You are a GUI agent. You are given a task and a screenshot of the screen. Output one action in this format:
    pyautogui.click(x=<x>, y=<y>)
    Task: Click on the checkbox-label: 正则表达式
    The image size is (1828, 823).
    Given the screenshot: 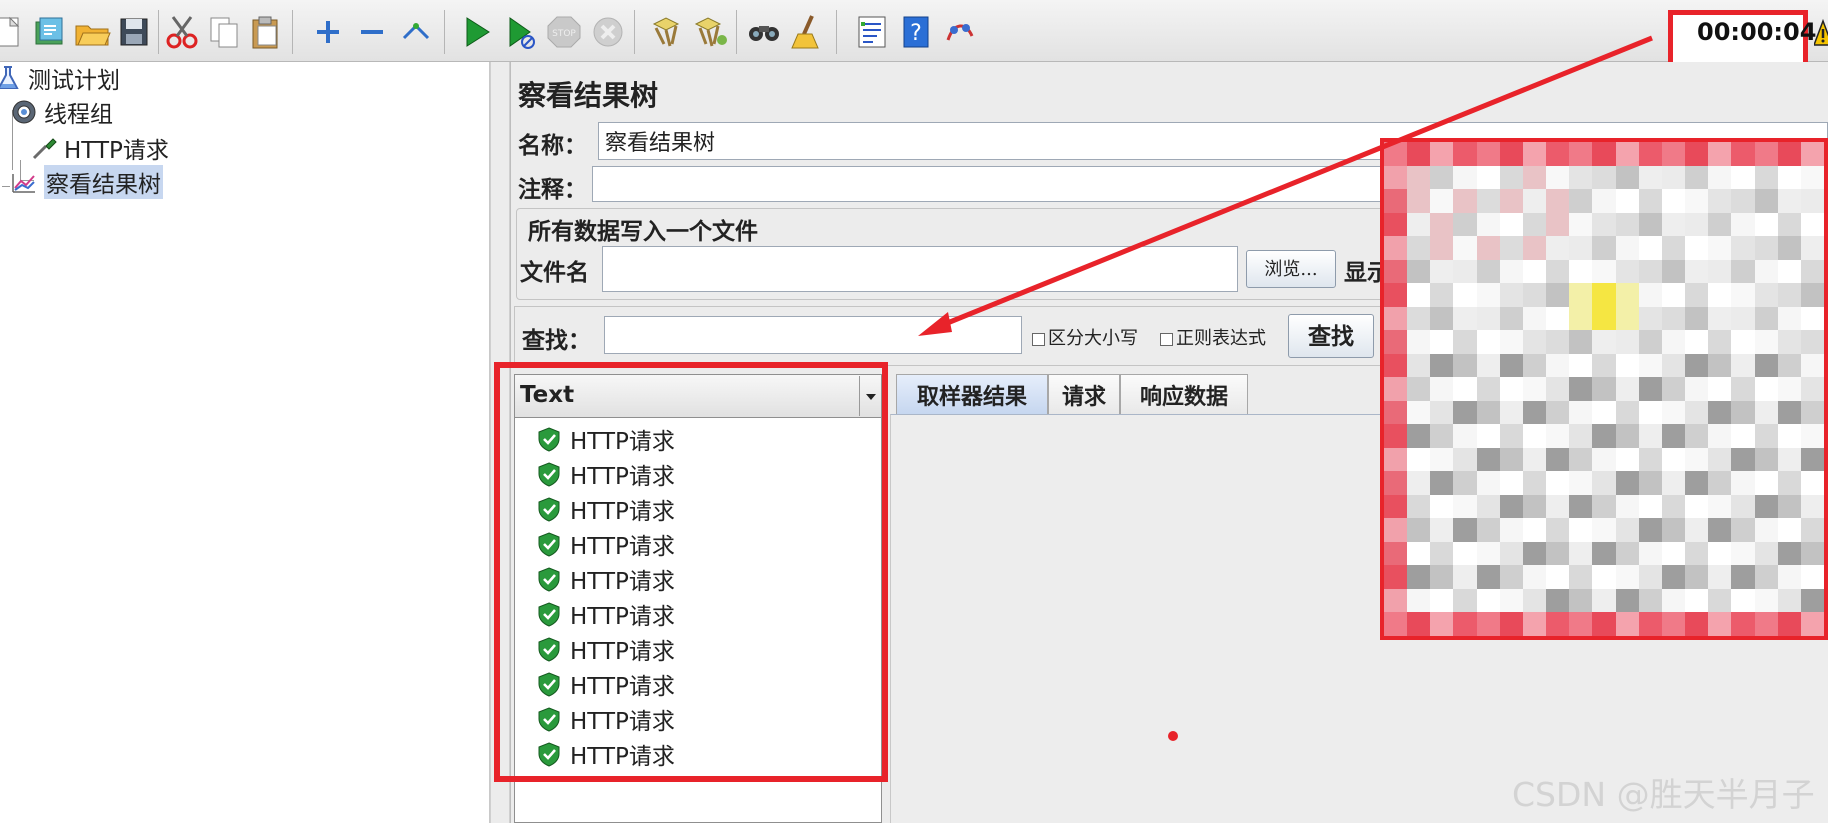 What is the action you would take?
    pyautogui.click(x=1221, y=338)
    